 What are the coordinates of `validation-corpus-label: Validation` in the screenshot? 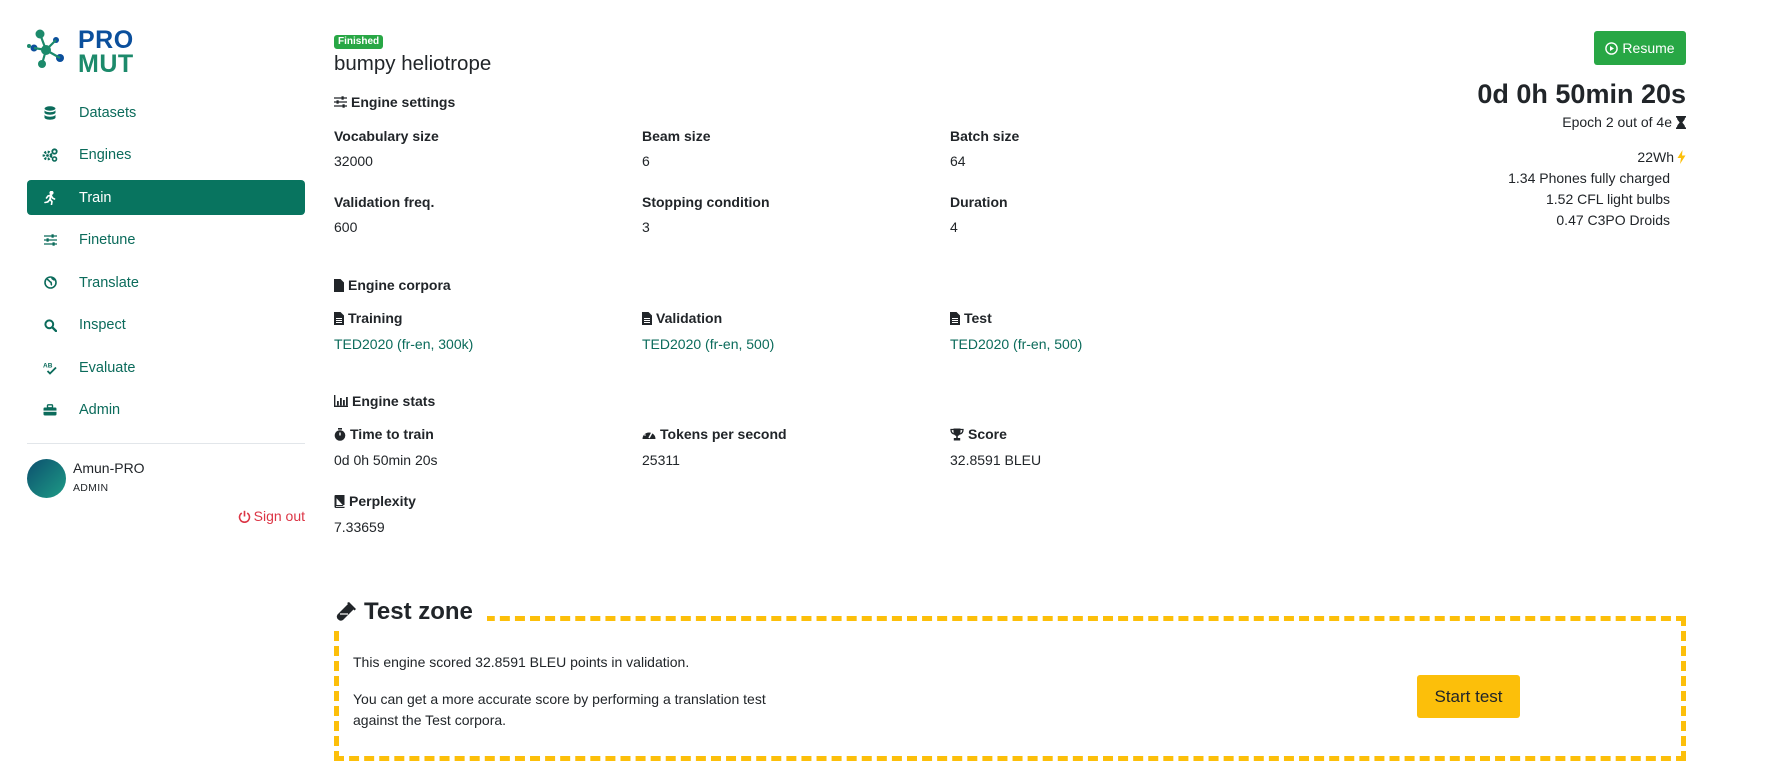 It's located at (682, 318).